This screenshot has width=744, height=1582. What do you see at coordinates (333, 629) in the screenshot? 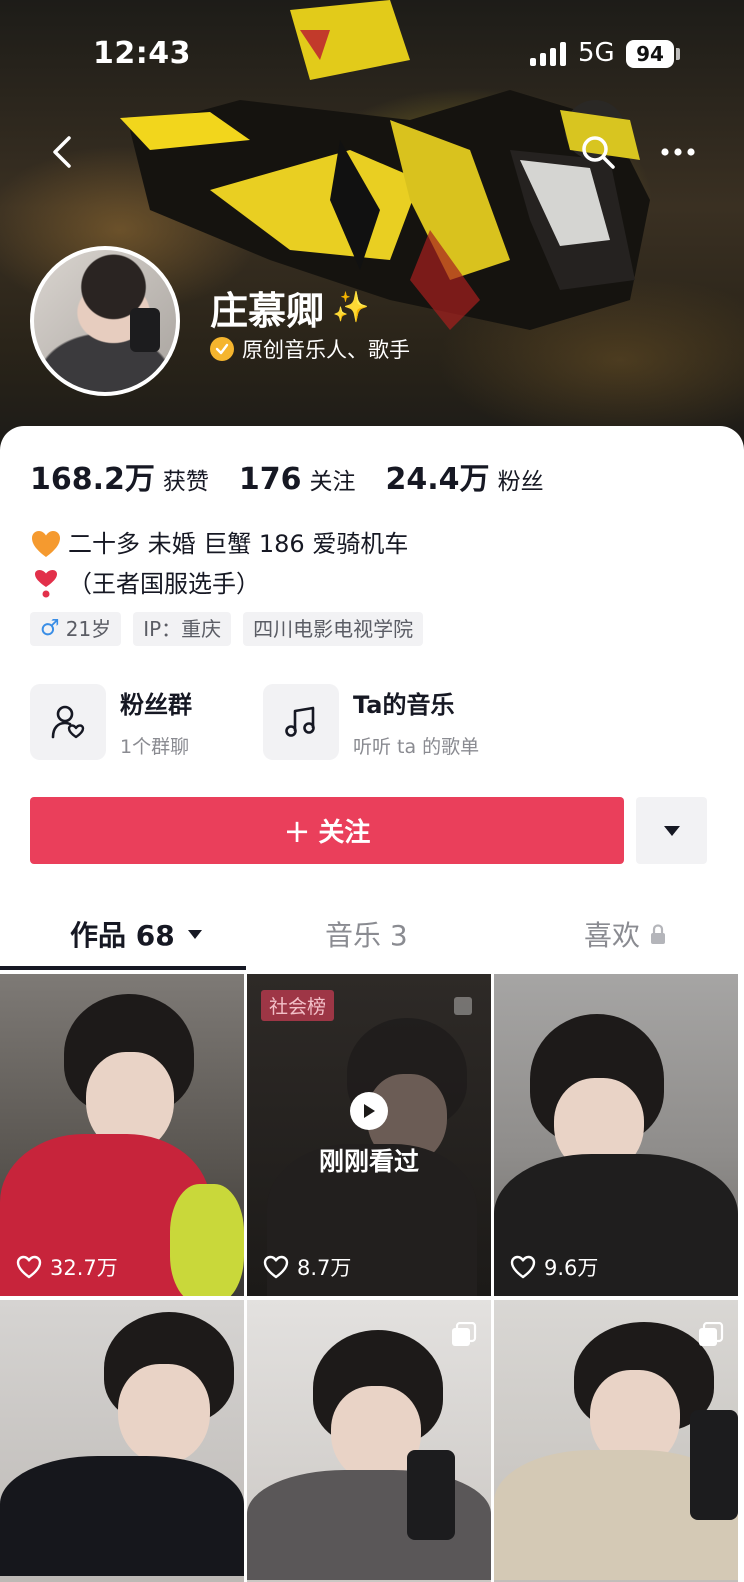
I see `tag-school: 四川电影电视学院` at bounding box center [333, 629].